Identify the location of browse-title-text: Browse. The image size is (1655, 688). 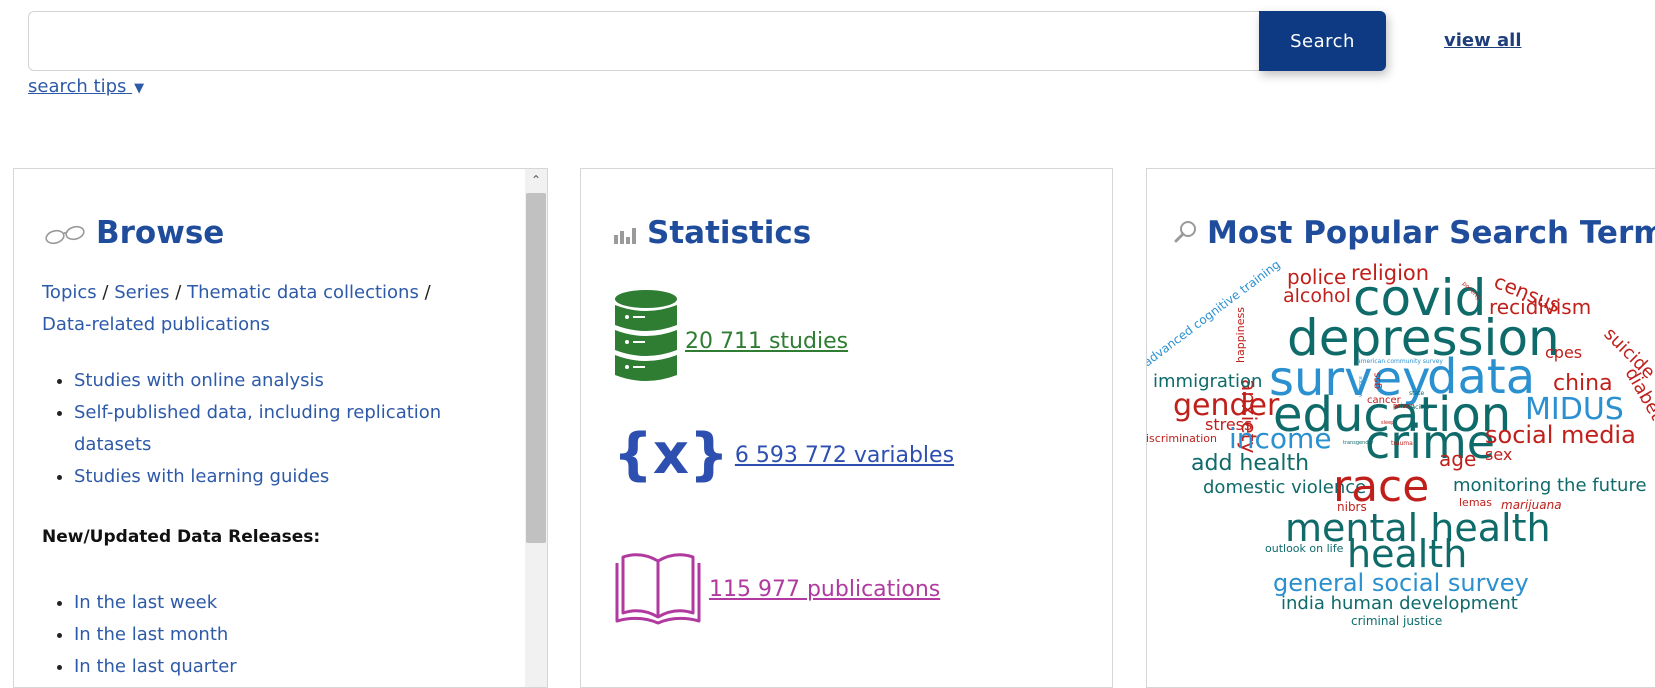
(160, 233).